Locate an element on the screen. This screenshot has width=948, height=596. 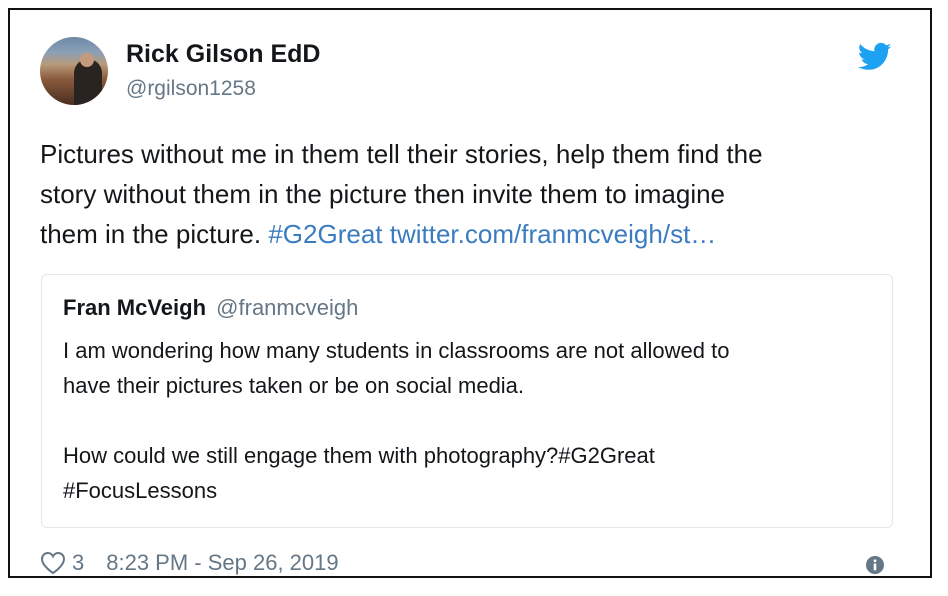
info-icon is located at coordinates (875, 565).